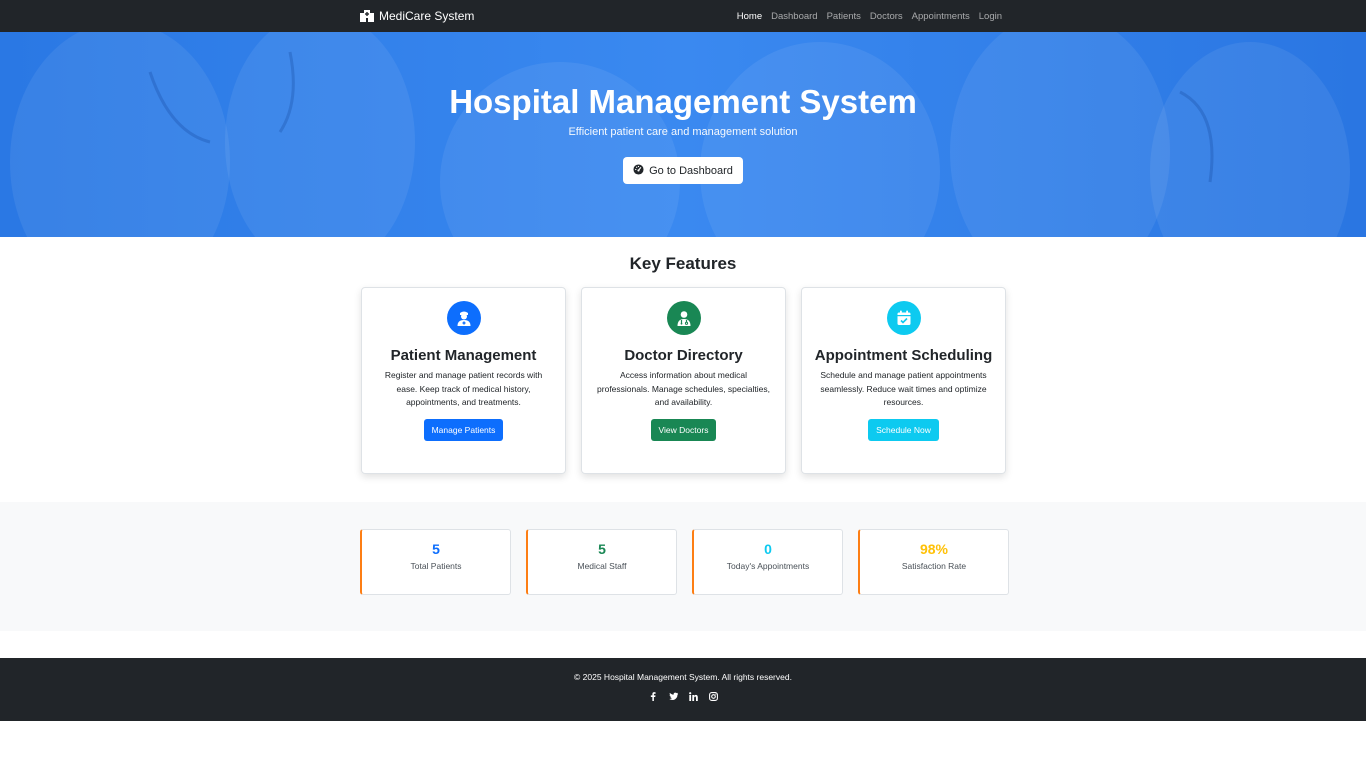 Image resolution: width=1366 pixels, height=768 pixels. What do you see at coordinates (768, 549) in the screenshot?
I see `stat-value: 0` at bounding box center [768, 549].